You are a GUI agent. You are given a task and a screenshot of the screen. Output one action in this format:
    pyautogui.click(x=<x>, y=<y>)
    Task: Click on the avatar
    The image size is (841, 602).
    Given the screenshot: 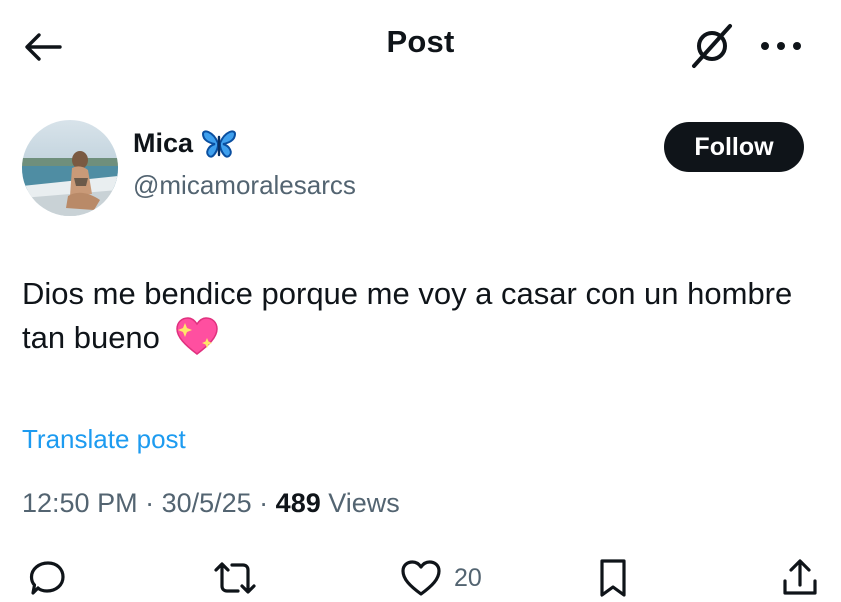 What is the action you would take?
    pyautogui.click(x=70, y=168)
    